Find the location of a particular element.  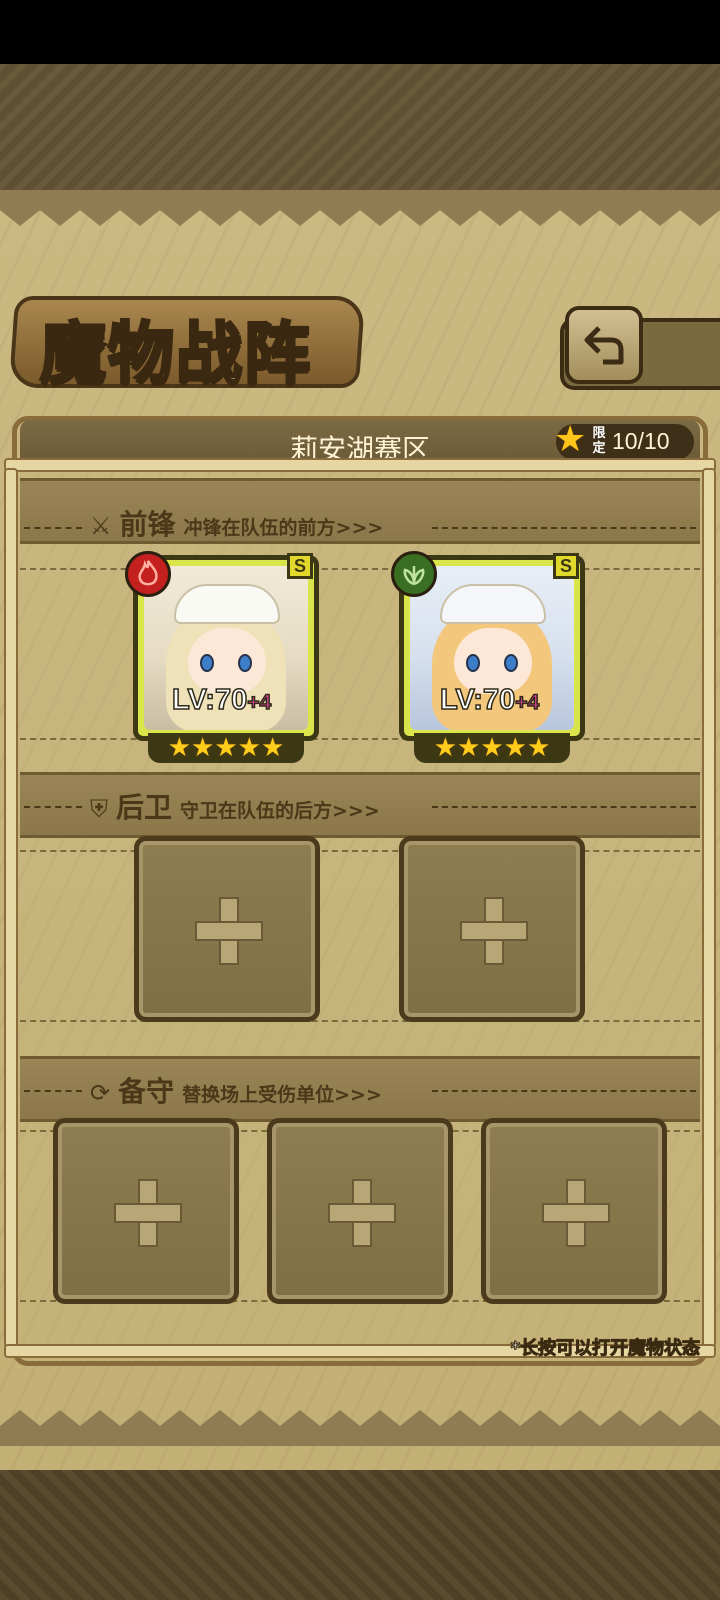

back-section-title: ⛨ 后卫 守卫在队伍的后方>>> is located at coordinates (235, 806).